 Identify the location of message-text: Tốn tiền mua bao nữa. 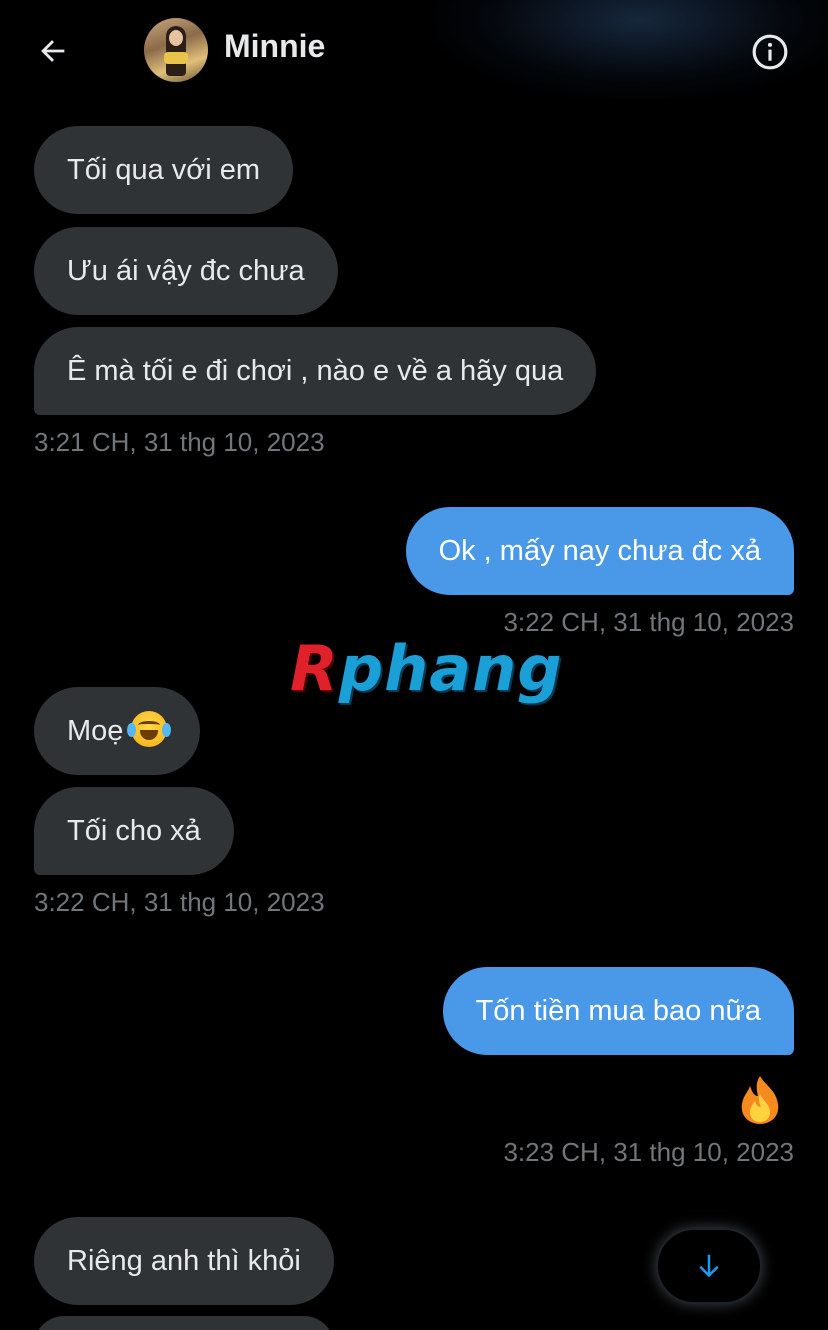
(618, 1011).